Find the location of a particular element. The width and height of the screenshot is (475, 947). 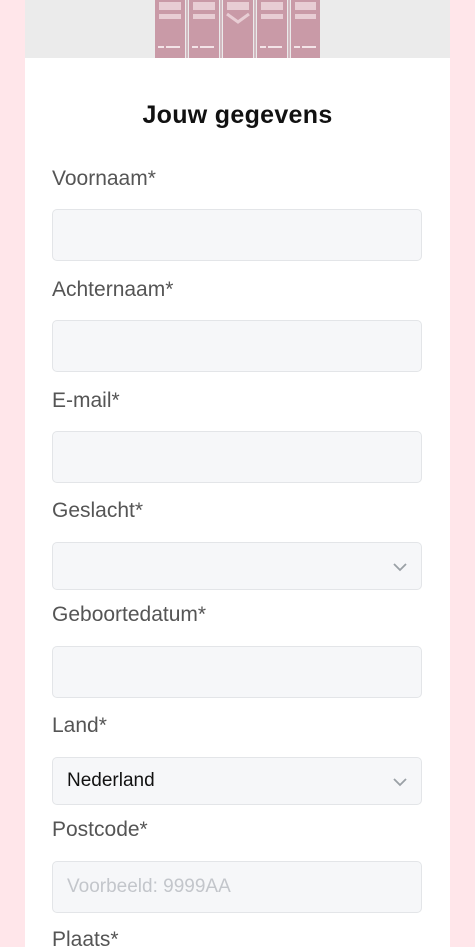

birthdate-label: Geboortedatum* is located at coordinates (129, 614).